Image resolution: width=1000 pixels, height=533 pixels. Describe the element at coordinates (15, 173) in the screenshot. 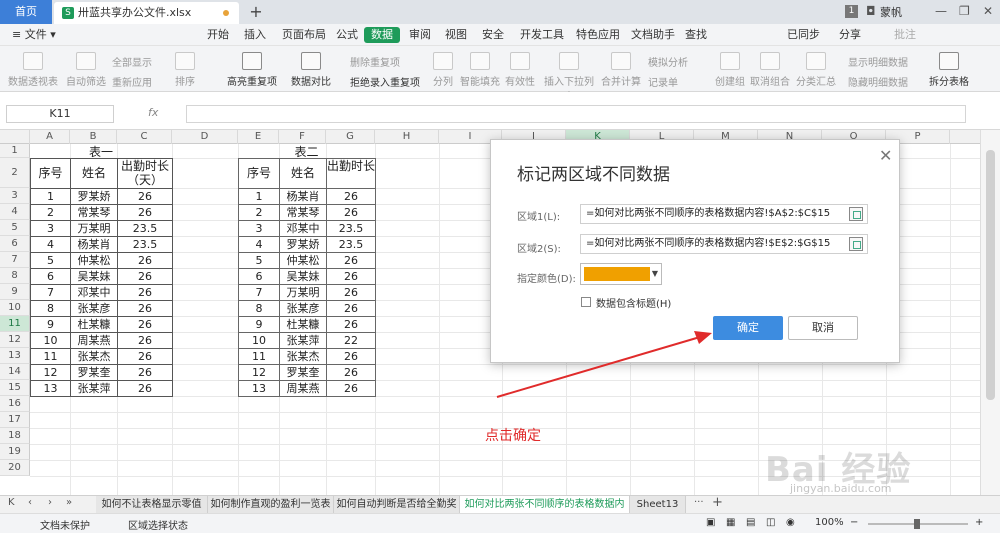

I see `row-header: 2` at that location.